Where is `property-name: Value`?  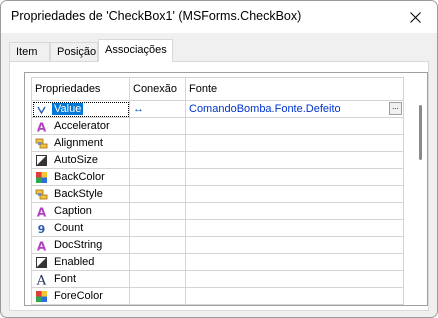 property-name: Value is located at coordinates (68, 109).